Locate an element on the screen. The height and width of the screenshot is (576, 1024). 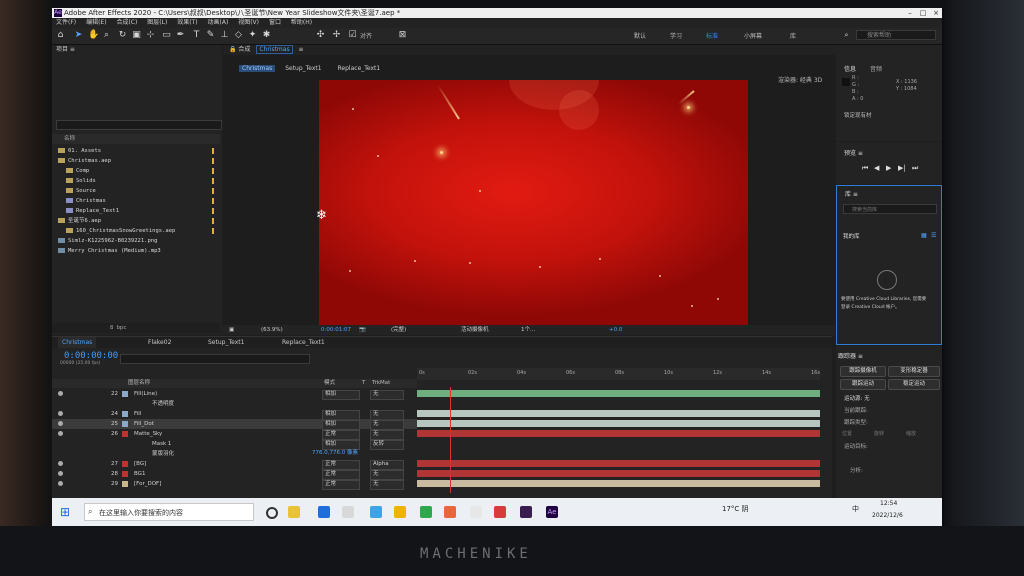
roto-brush-icon: ✦ is located at coordinates (252, 35).